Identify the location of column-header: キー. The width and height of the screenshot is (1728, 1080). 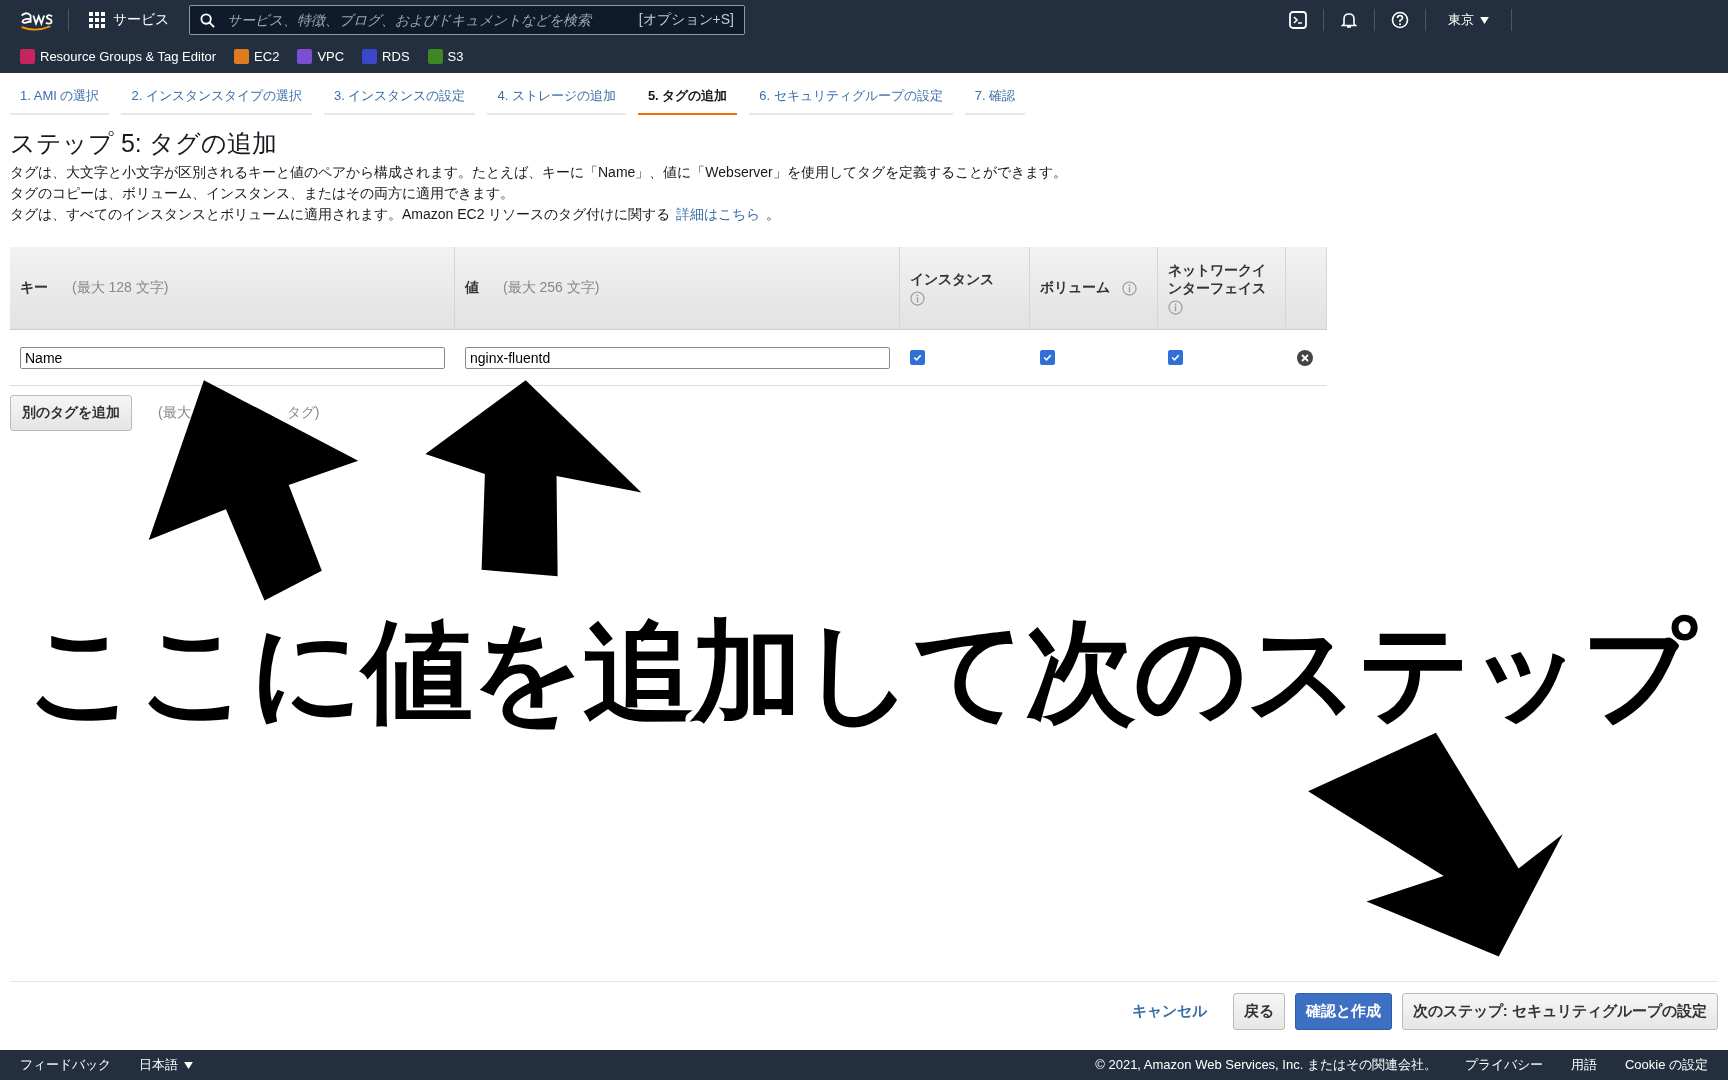
(34, 288).